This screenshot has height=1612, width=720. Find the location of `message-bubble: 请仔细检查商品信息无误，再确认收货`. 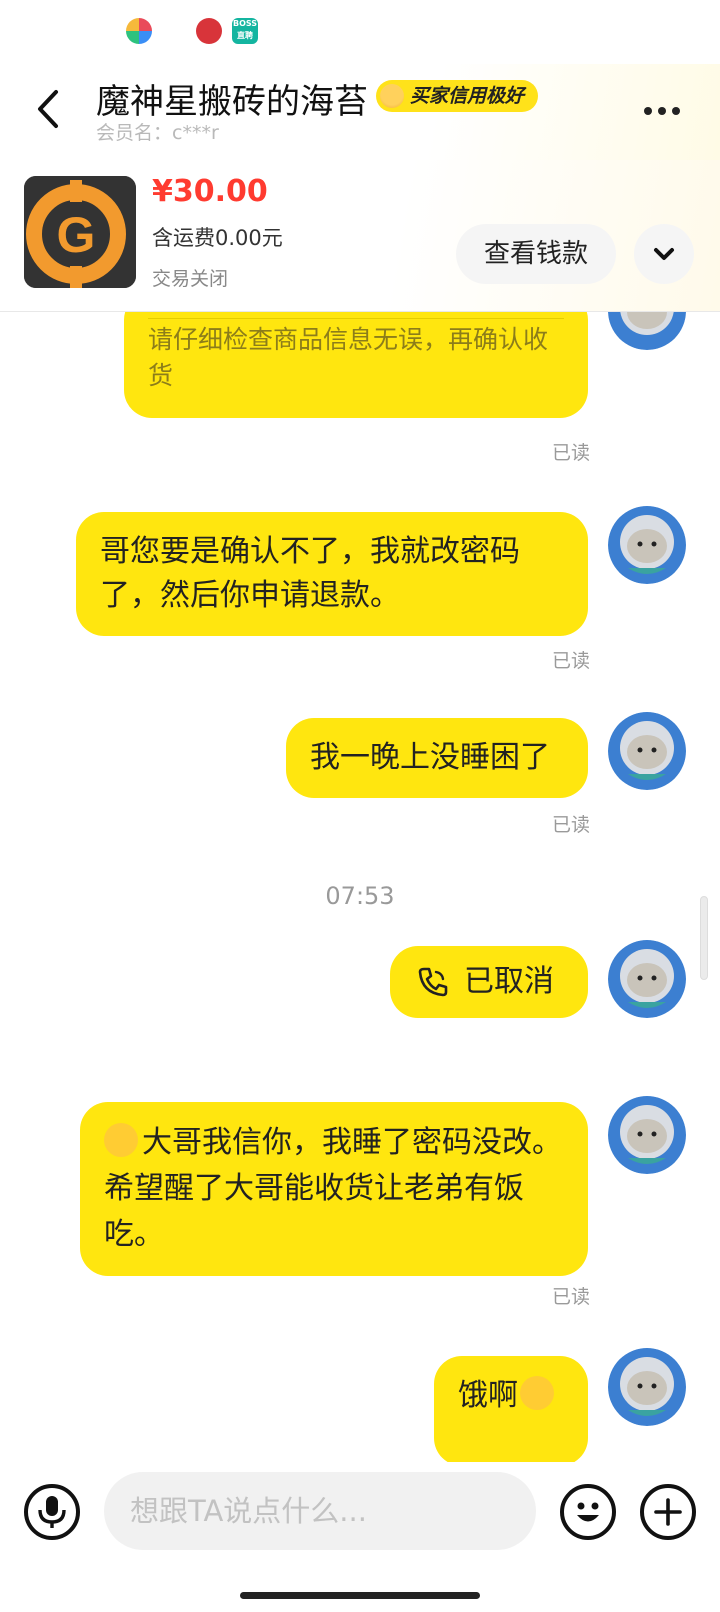

message-bubble: 请仔细检查商品信息无误，再确认收货 is located at coordinates (356, 365).